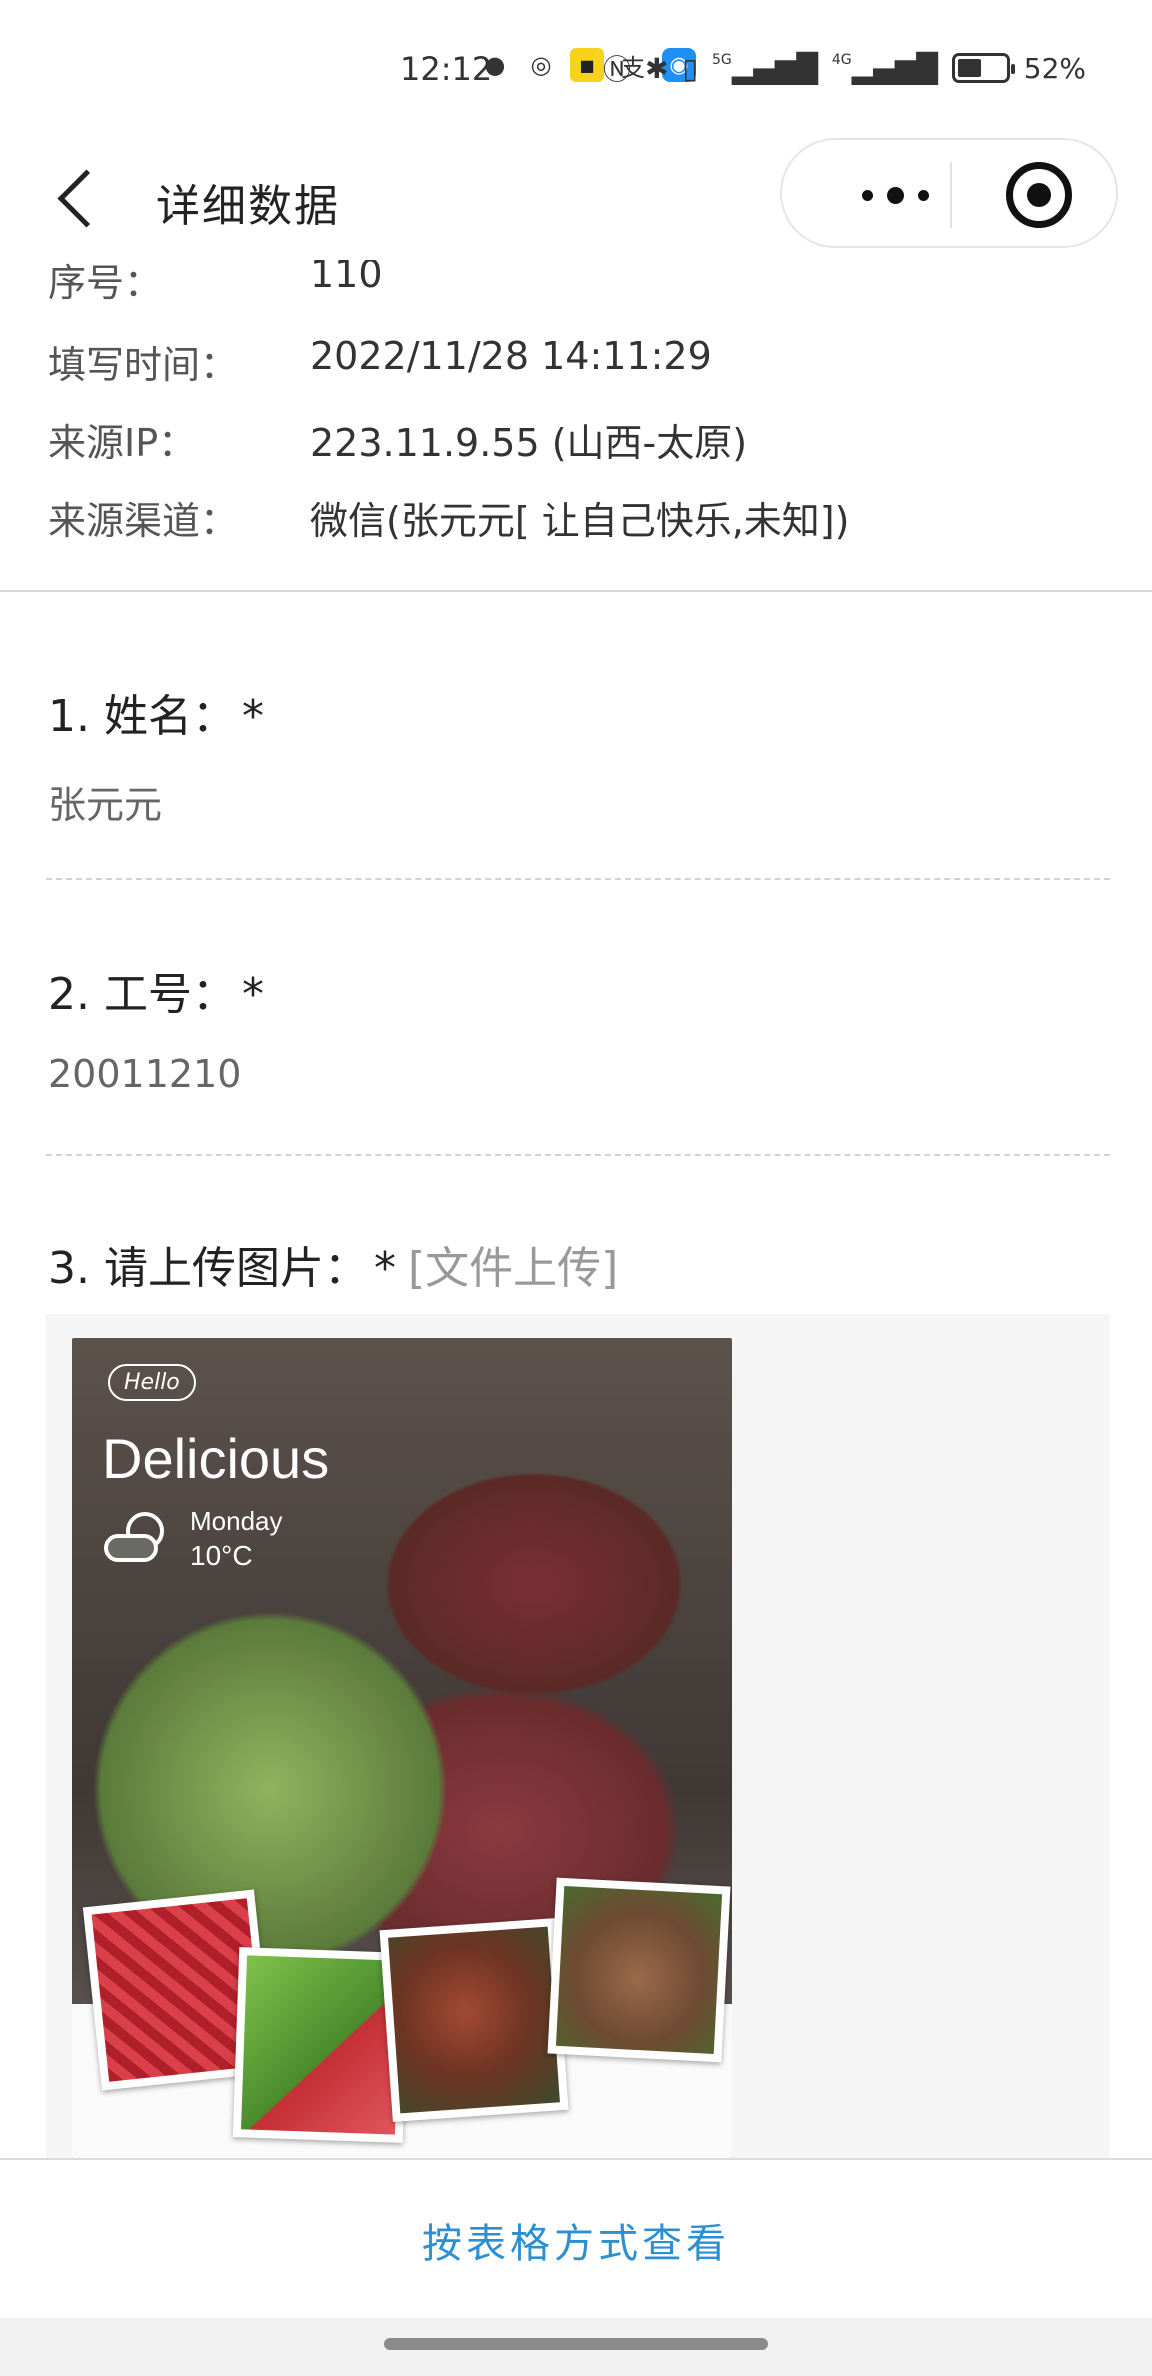 The width and height of the screenshot is (1152, 2376). What do you see at coordinates (587, 65) in the screenshot?
I see `taobao-icon: ■` at bounding box center [587, 65].